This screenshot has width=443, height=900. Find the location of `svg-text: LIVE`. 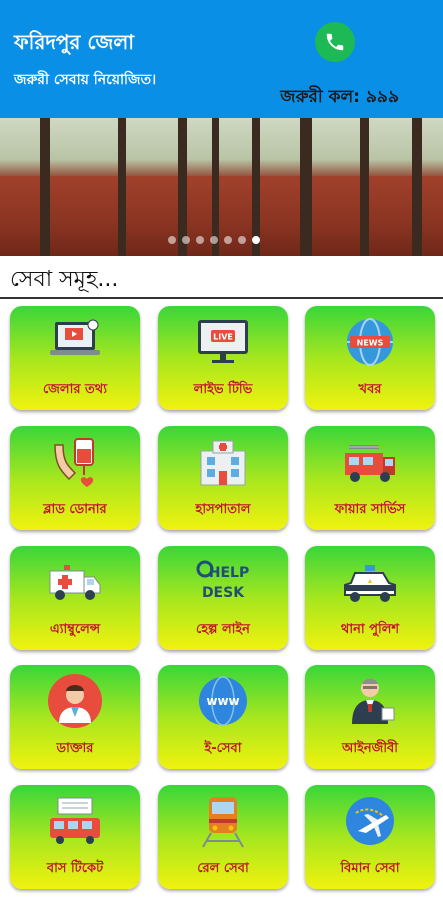

svg-text: LIVE is located at coordinates (223, 337).